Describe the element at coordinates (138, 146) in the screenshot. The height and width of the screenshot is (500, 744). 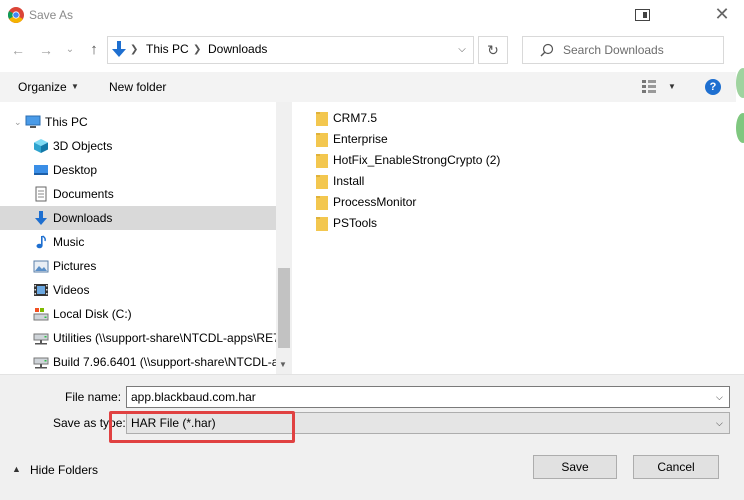
I see `nav-item-3d-objects: 3D Objects` at that location.